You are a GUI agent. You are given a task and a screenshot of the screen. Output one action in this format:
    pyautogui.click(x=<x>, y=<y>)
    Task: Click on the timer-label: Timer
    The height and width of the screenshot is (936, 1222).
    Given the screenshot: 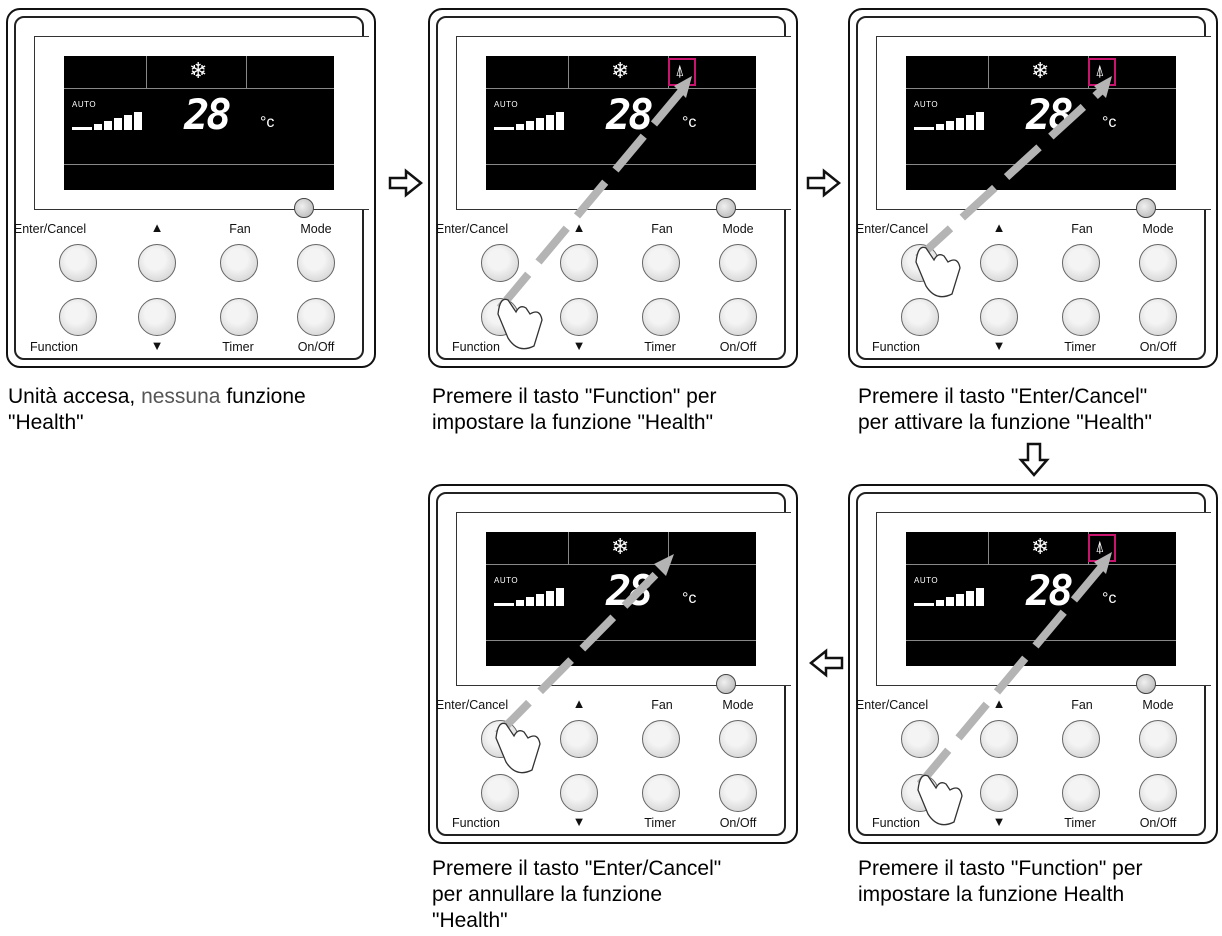 What is the action you would take?
    pyautogui.click(x=238, y=347)
    